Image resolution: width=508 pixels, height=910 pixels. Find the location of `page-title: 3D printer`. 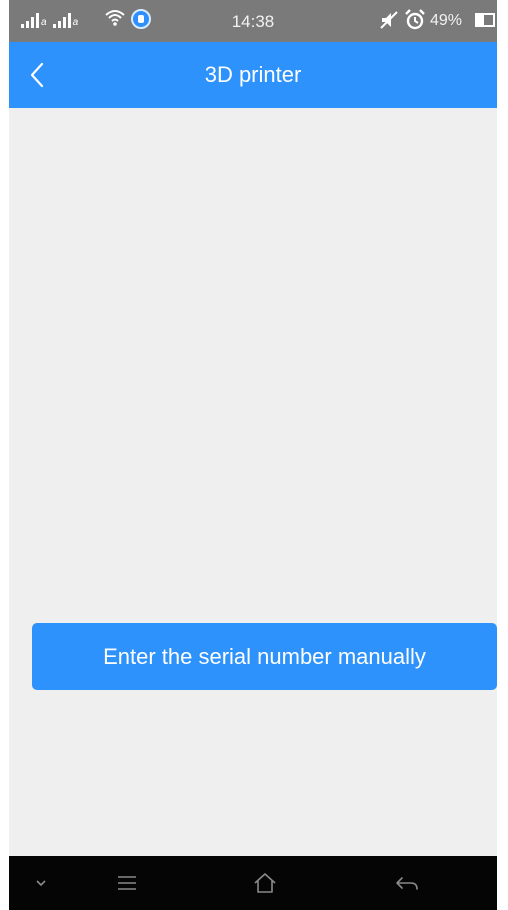

page-title: 3D printer is located at coordinates (253, 74).